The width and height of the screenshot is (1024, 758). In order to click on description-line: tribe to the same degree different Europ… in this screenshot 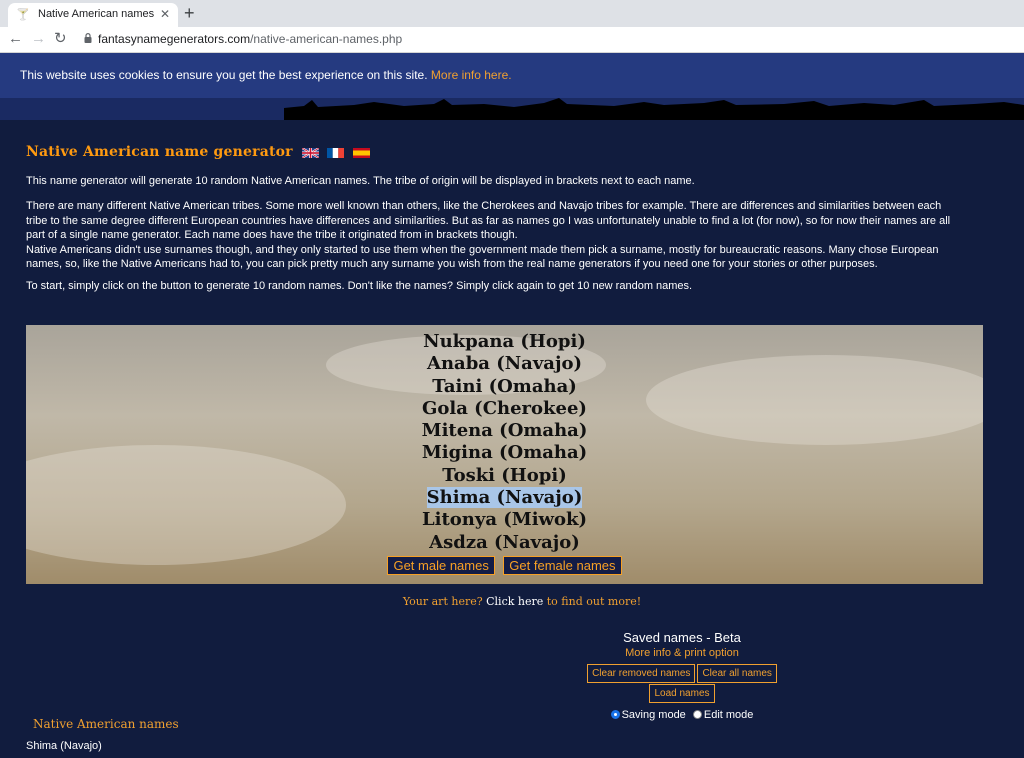, I will do `click(488, 220)`.